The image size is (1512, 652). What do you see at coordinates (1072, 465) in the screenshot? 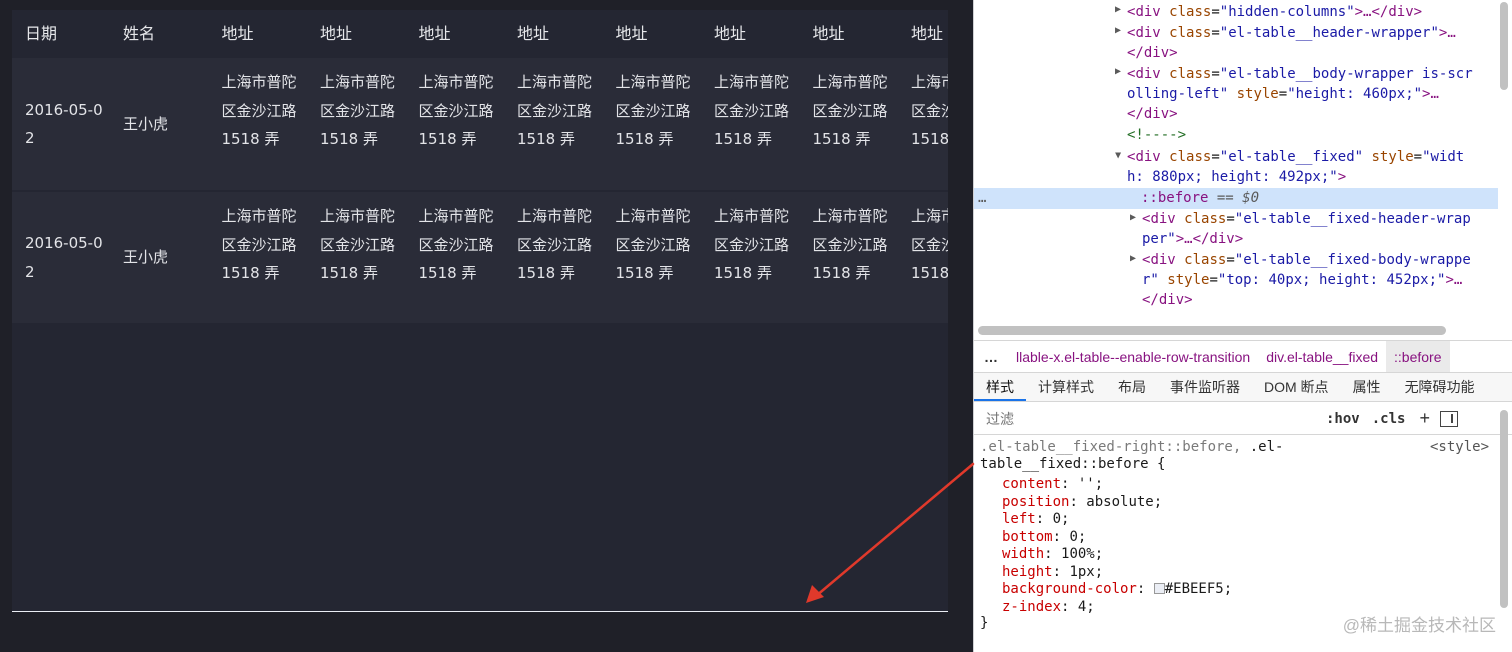
I see `rule-selector-cont: table__fixed::before {` at bounding box center [1072, 465].